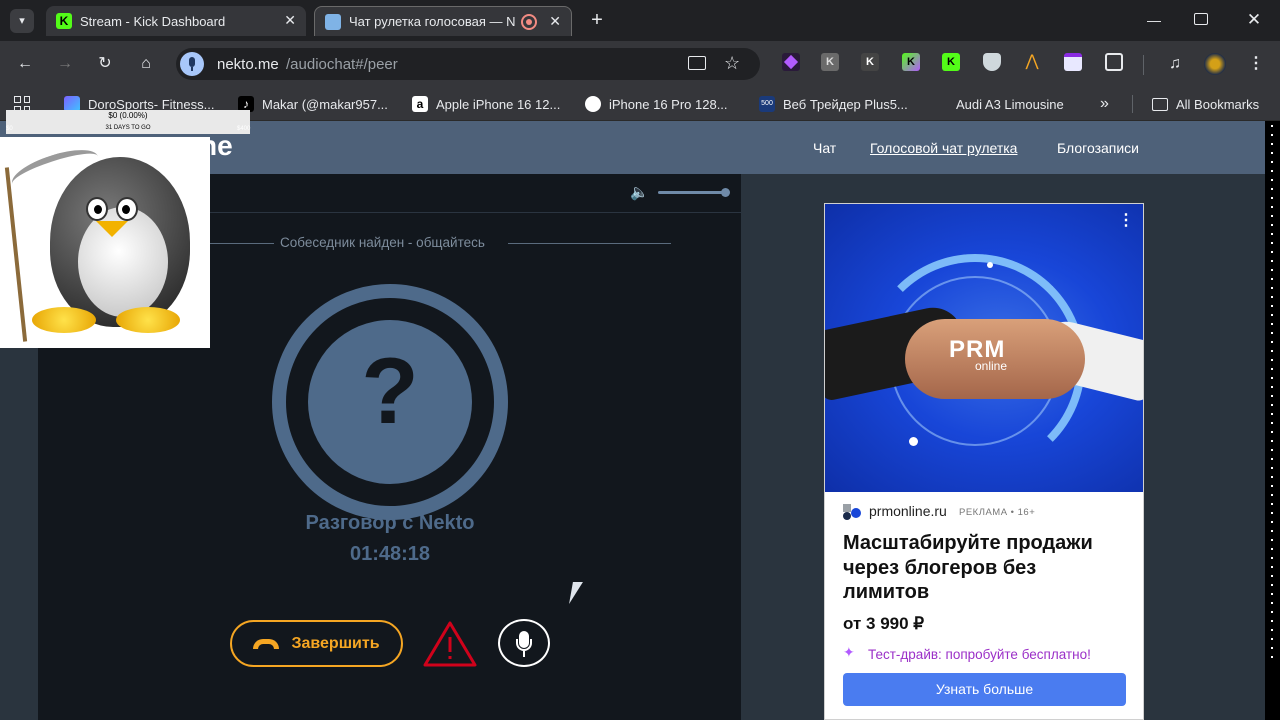 The height and width of the screenshot is (720, 1280). I want to click on extension-k-multicolor-icon: K, so click(911, 62).